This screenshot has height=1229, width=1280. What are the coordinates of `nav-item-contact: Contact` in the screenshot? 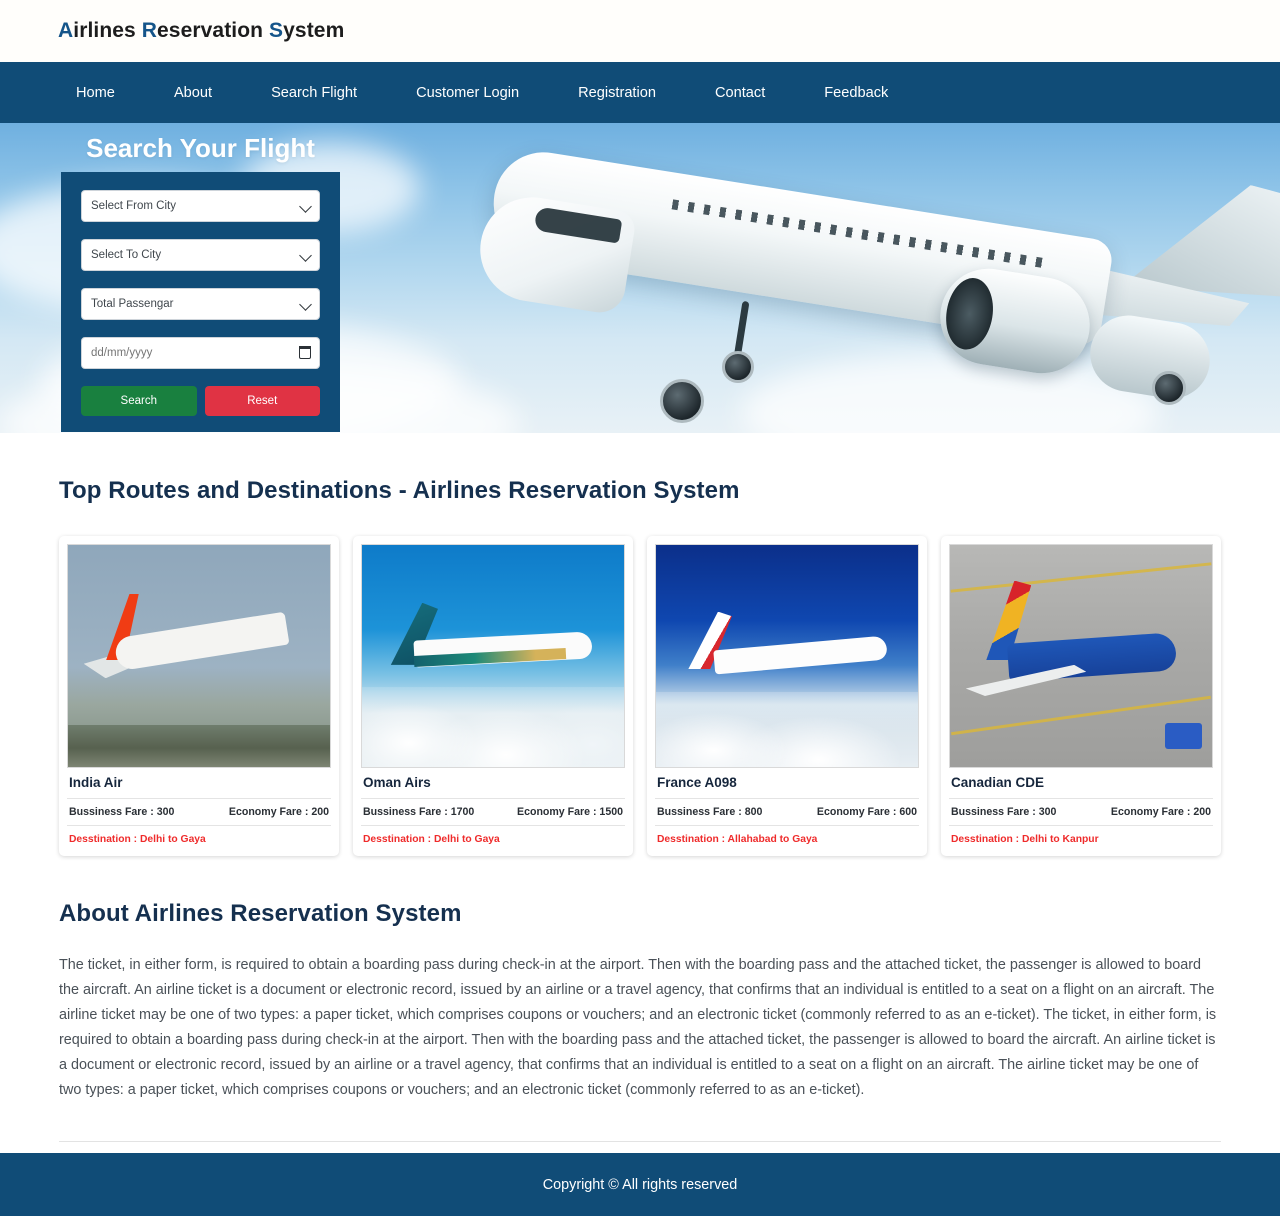 It's located at (740, 93).